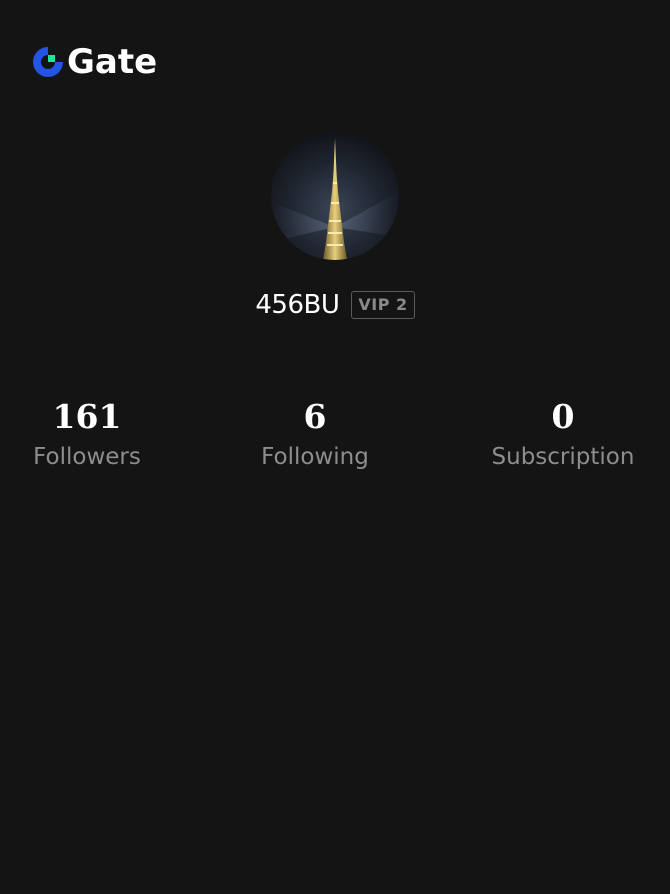 This screenshot has width=670, height=894. I want to click on stat-followers: 161 Followers, so click(93, 434).